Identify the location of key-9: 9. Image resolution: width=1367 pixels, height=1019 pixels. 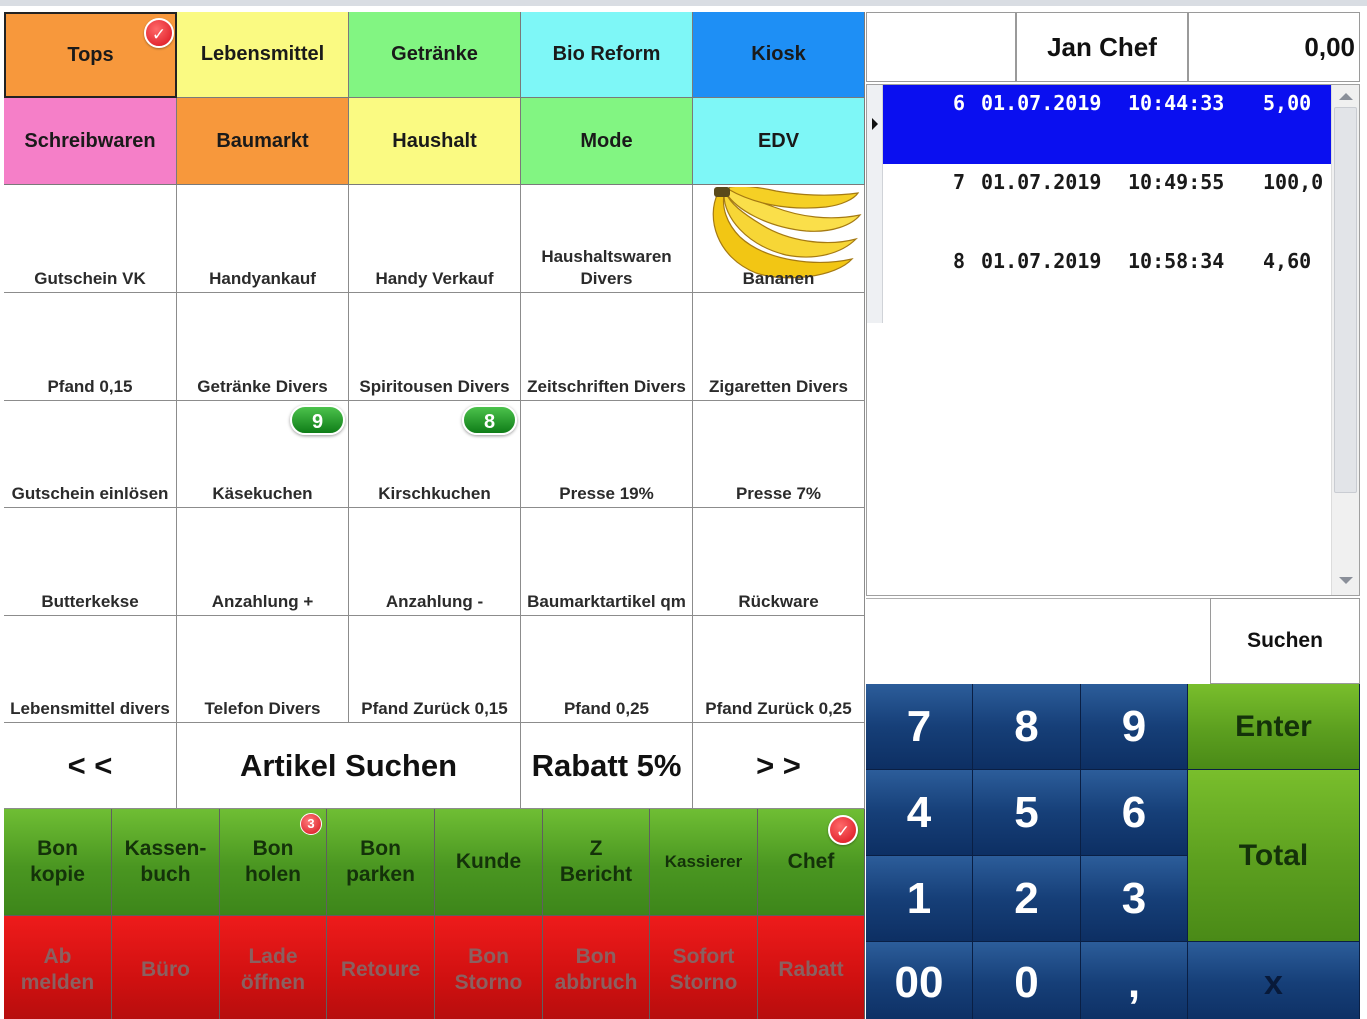
(1134, 727).